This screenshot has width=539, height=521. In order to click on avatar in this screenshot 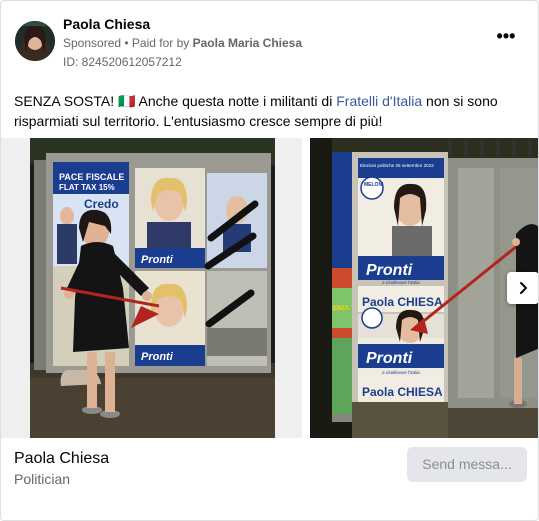, I will do `click(35, 41)`.